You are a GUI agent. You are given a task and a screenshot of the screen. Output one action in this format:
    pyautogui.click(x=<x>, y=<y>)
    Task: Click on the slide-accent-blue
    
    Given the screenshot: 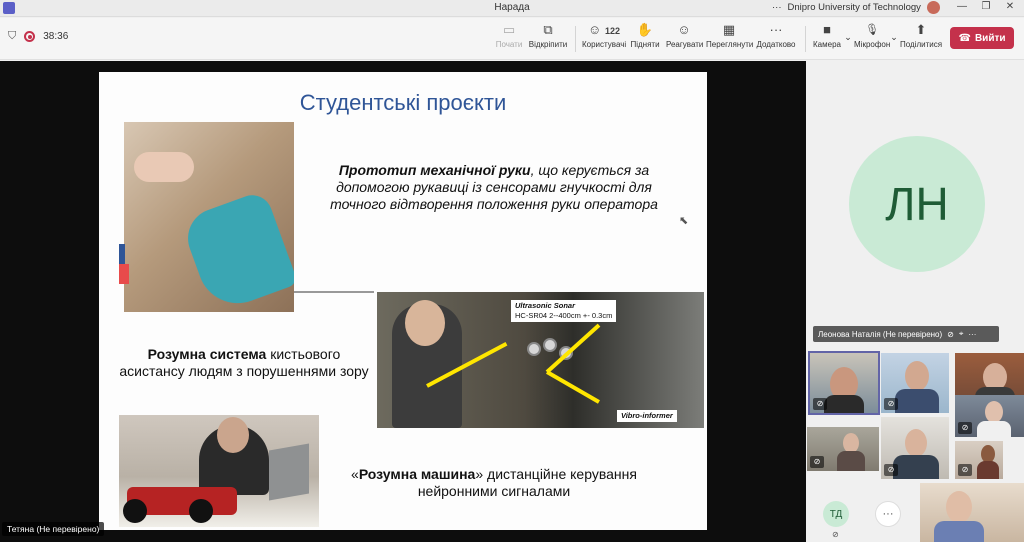 What is the action you would take?
    pyautogui.click(x=122, y=254)
    